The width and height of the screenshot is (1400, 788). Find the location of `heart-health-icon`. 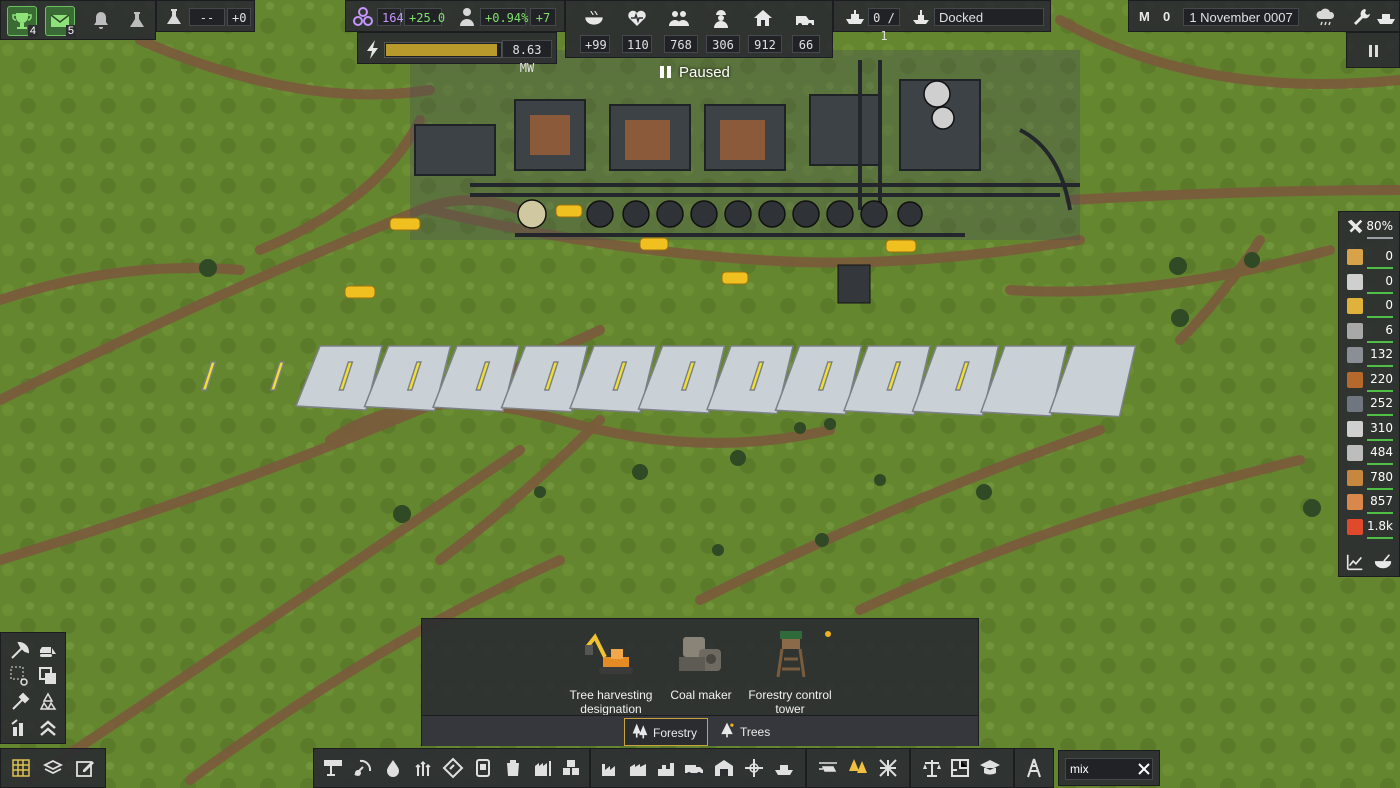

heart-health-icon is located at coordinates (637, 18).